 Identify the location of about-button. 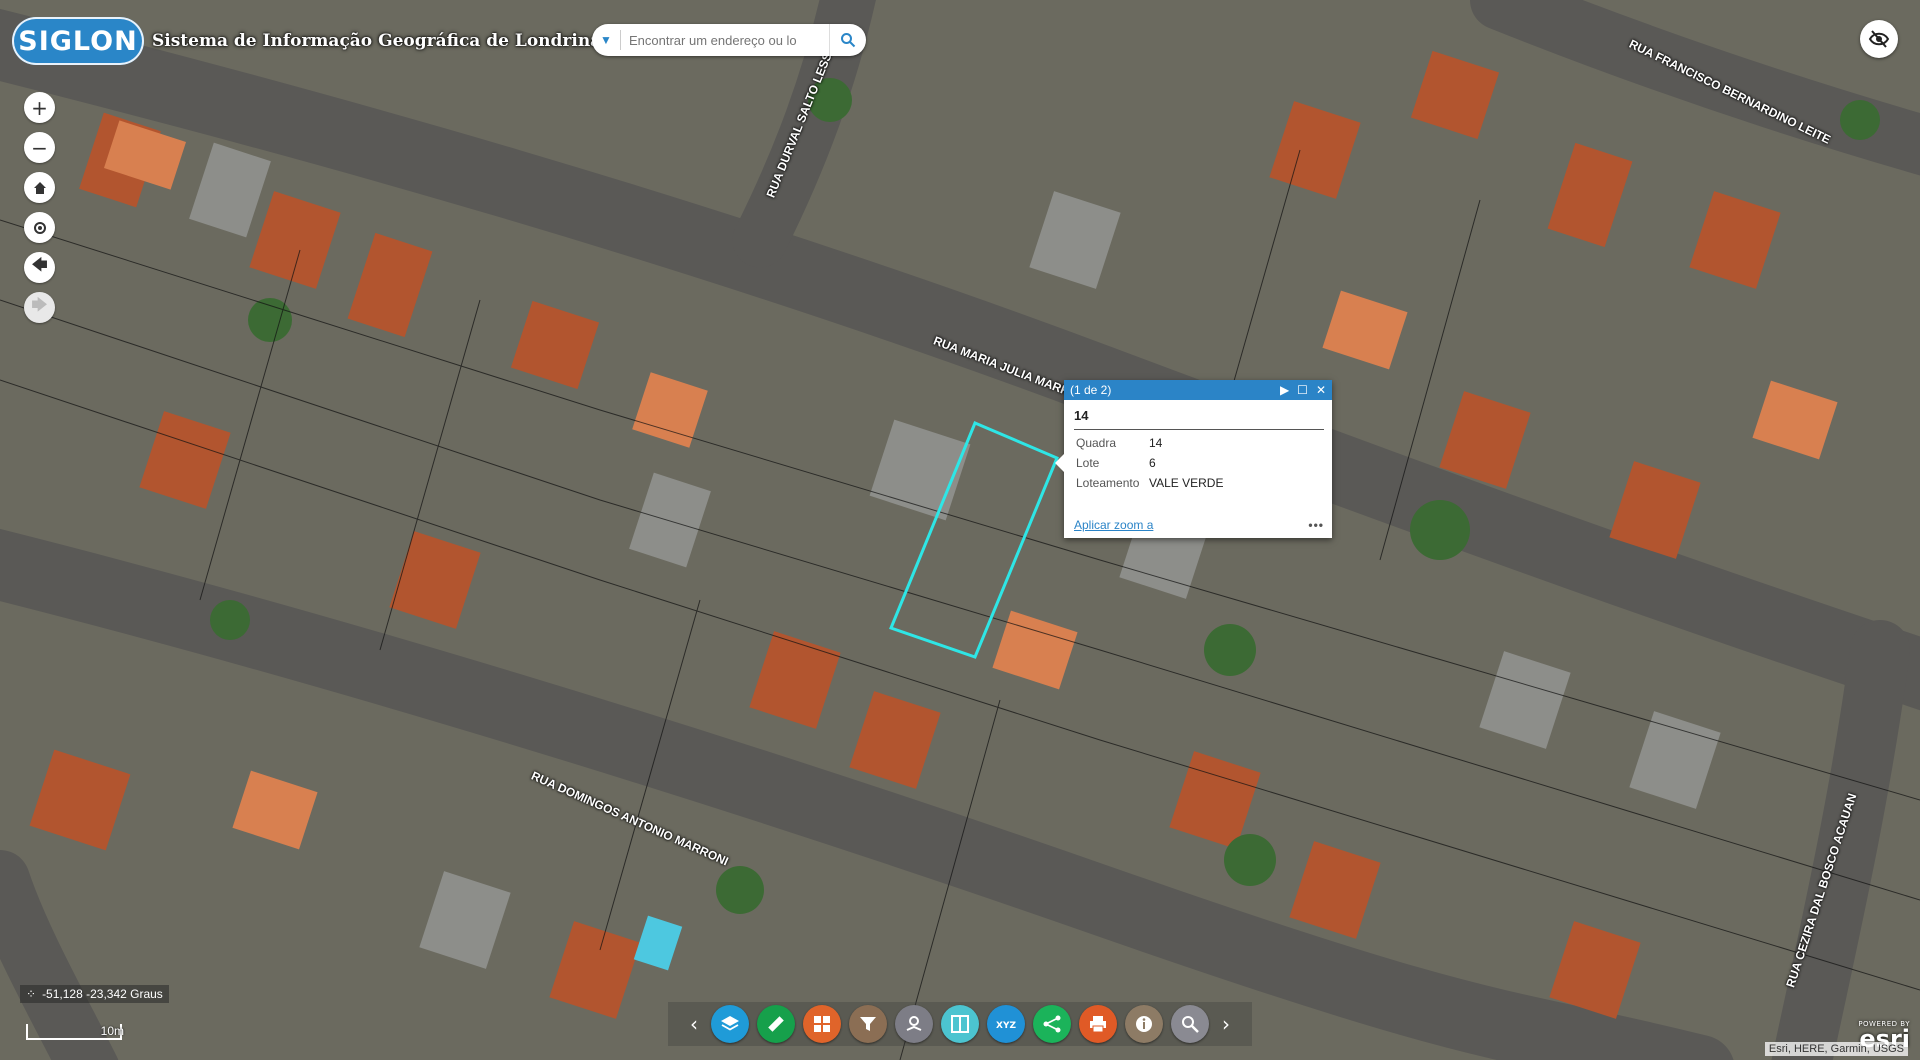
(1144, 1024).